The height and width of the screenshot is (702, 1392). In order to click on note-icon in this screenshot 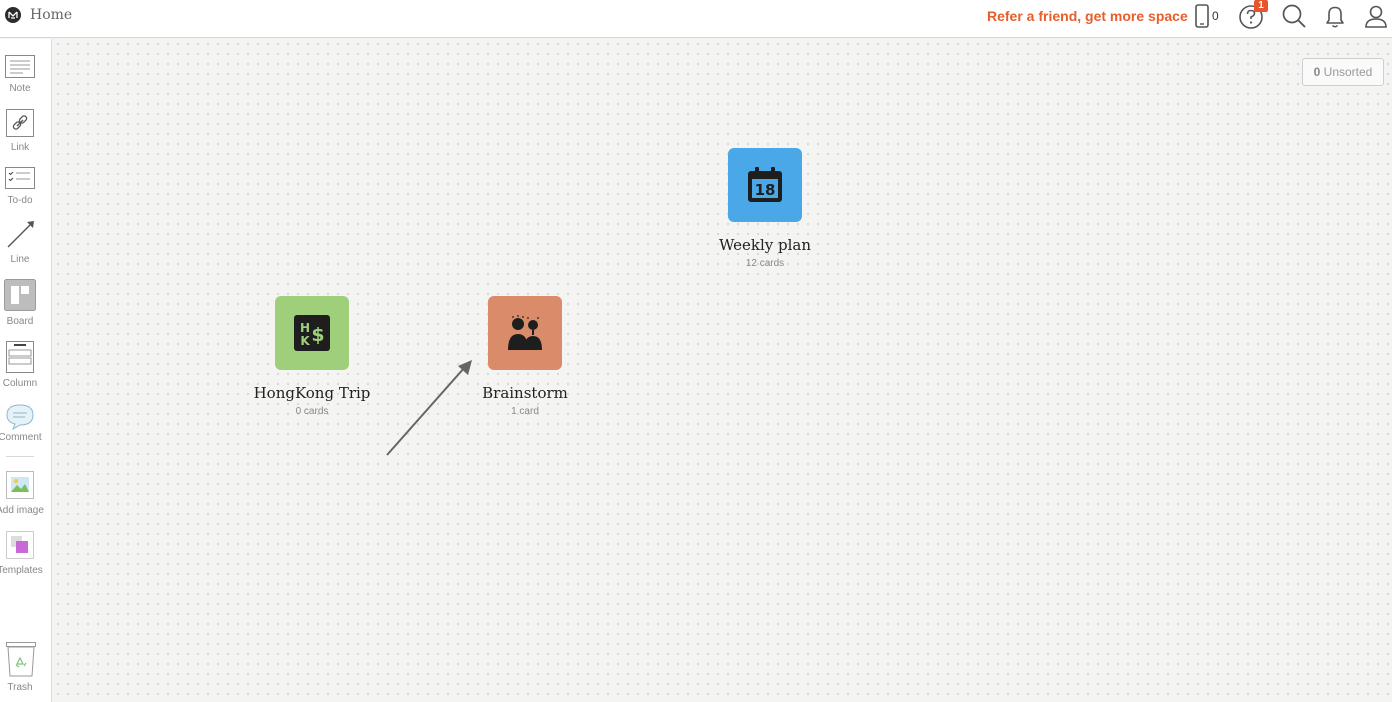, I will do `click(20, 66)`.